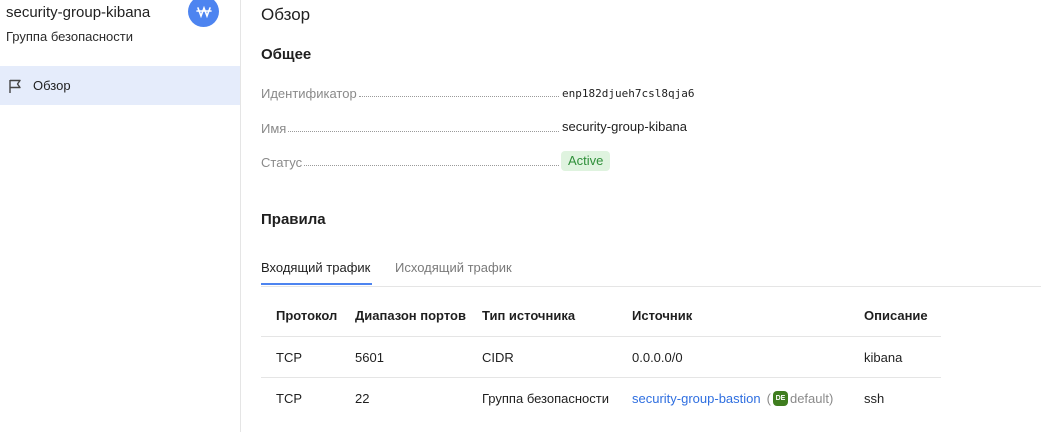  Describe the element at coordinates (453, 267) in the screenshot. I see `tab-egress: Исходящий трафик` at that location.